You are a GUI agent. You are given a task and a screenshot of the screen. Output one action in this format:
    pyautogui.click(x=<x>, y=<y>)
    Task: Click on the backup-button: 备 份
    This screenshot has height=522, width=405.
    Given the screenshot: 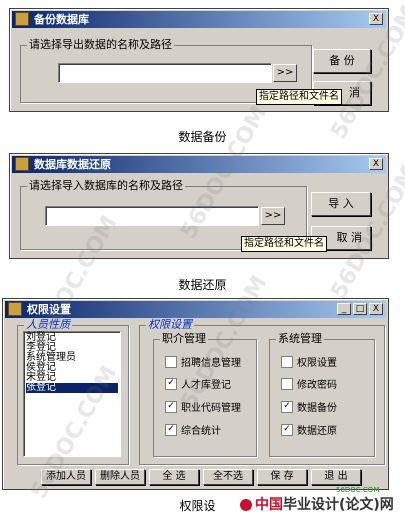 What is the action you would take?
    pyautogui.click(x=342, y=61)
    